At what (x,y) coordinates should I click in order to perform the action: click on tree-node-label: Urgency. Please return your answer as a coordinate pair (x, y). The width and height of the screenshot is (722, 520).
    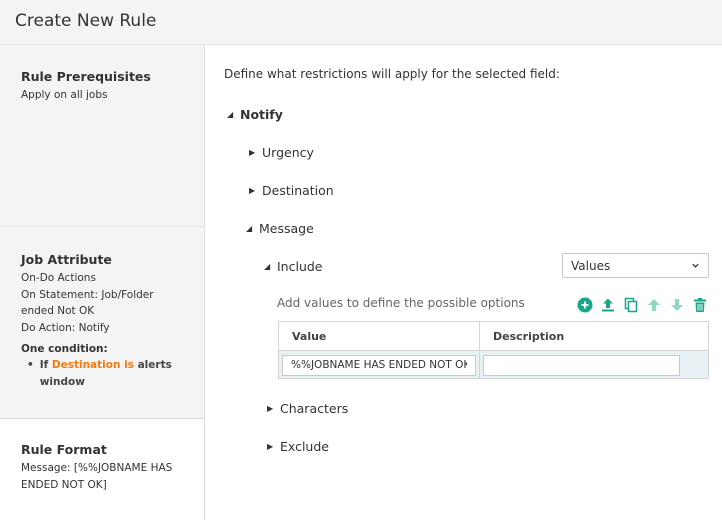
    Looking at the image, I should click on (288, 152).